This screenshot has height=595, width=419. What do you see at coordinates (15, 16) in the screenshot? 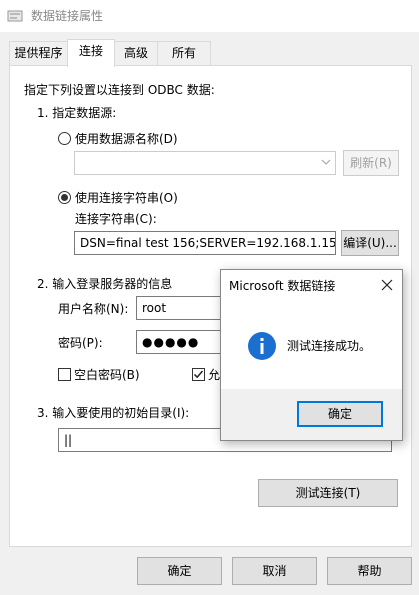
I see `app-icon` at bounding box center [15, 16].